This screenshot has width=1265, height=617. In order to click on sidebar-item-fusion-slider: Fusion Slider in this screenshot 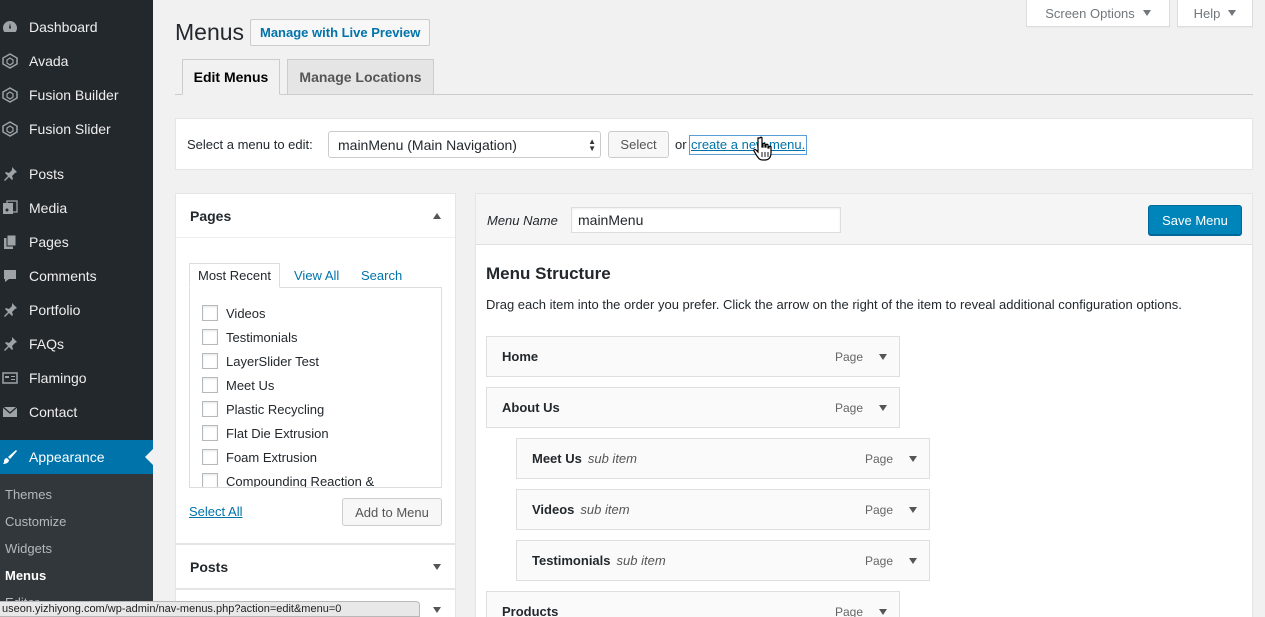, I will do `click(76, 129)`.